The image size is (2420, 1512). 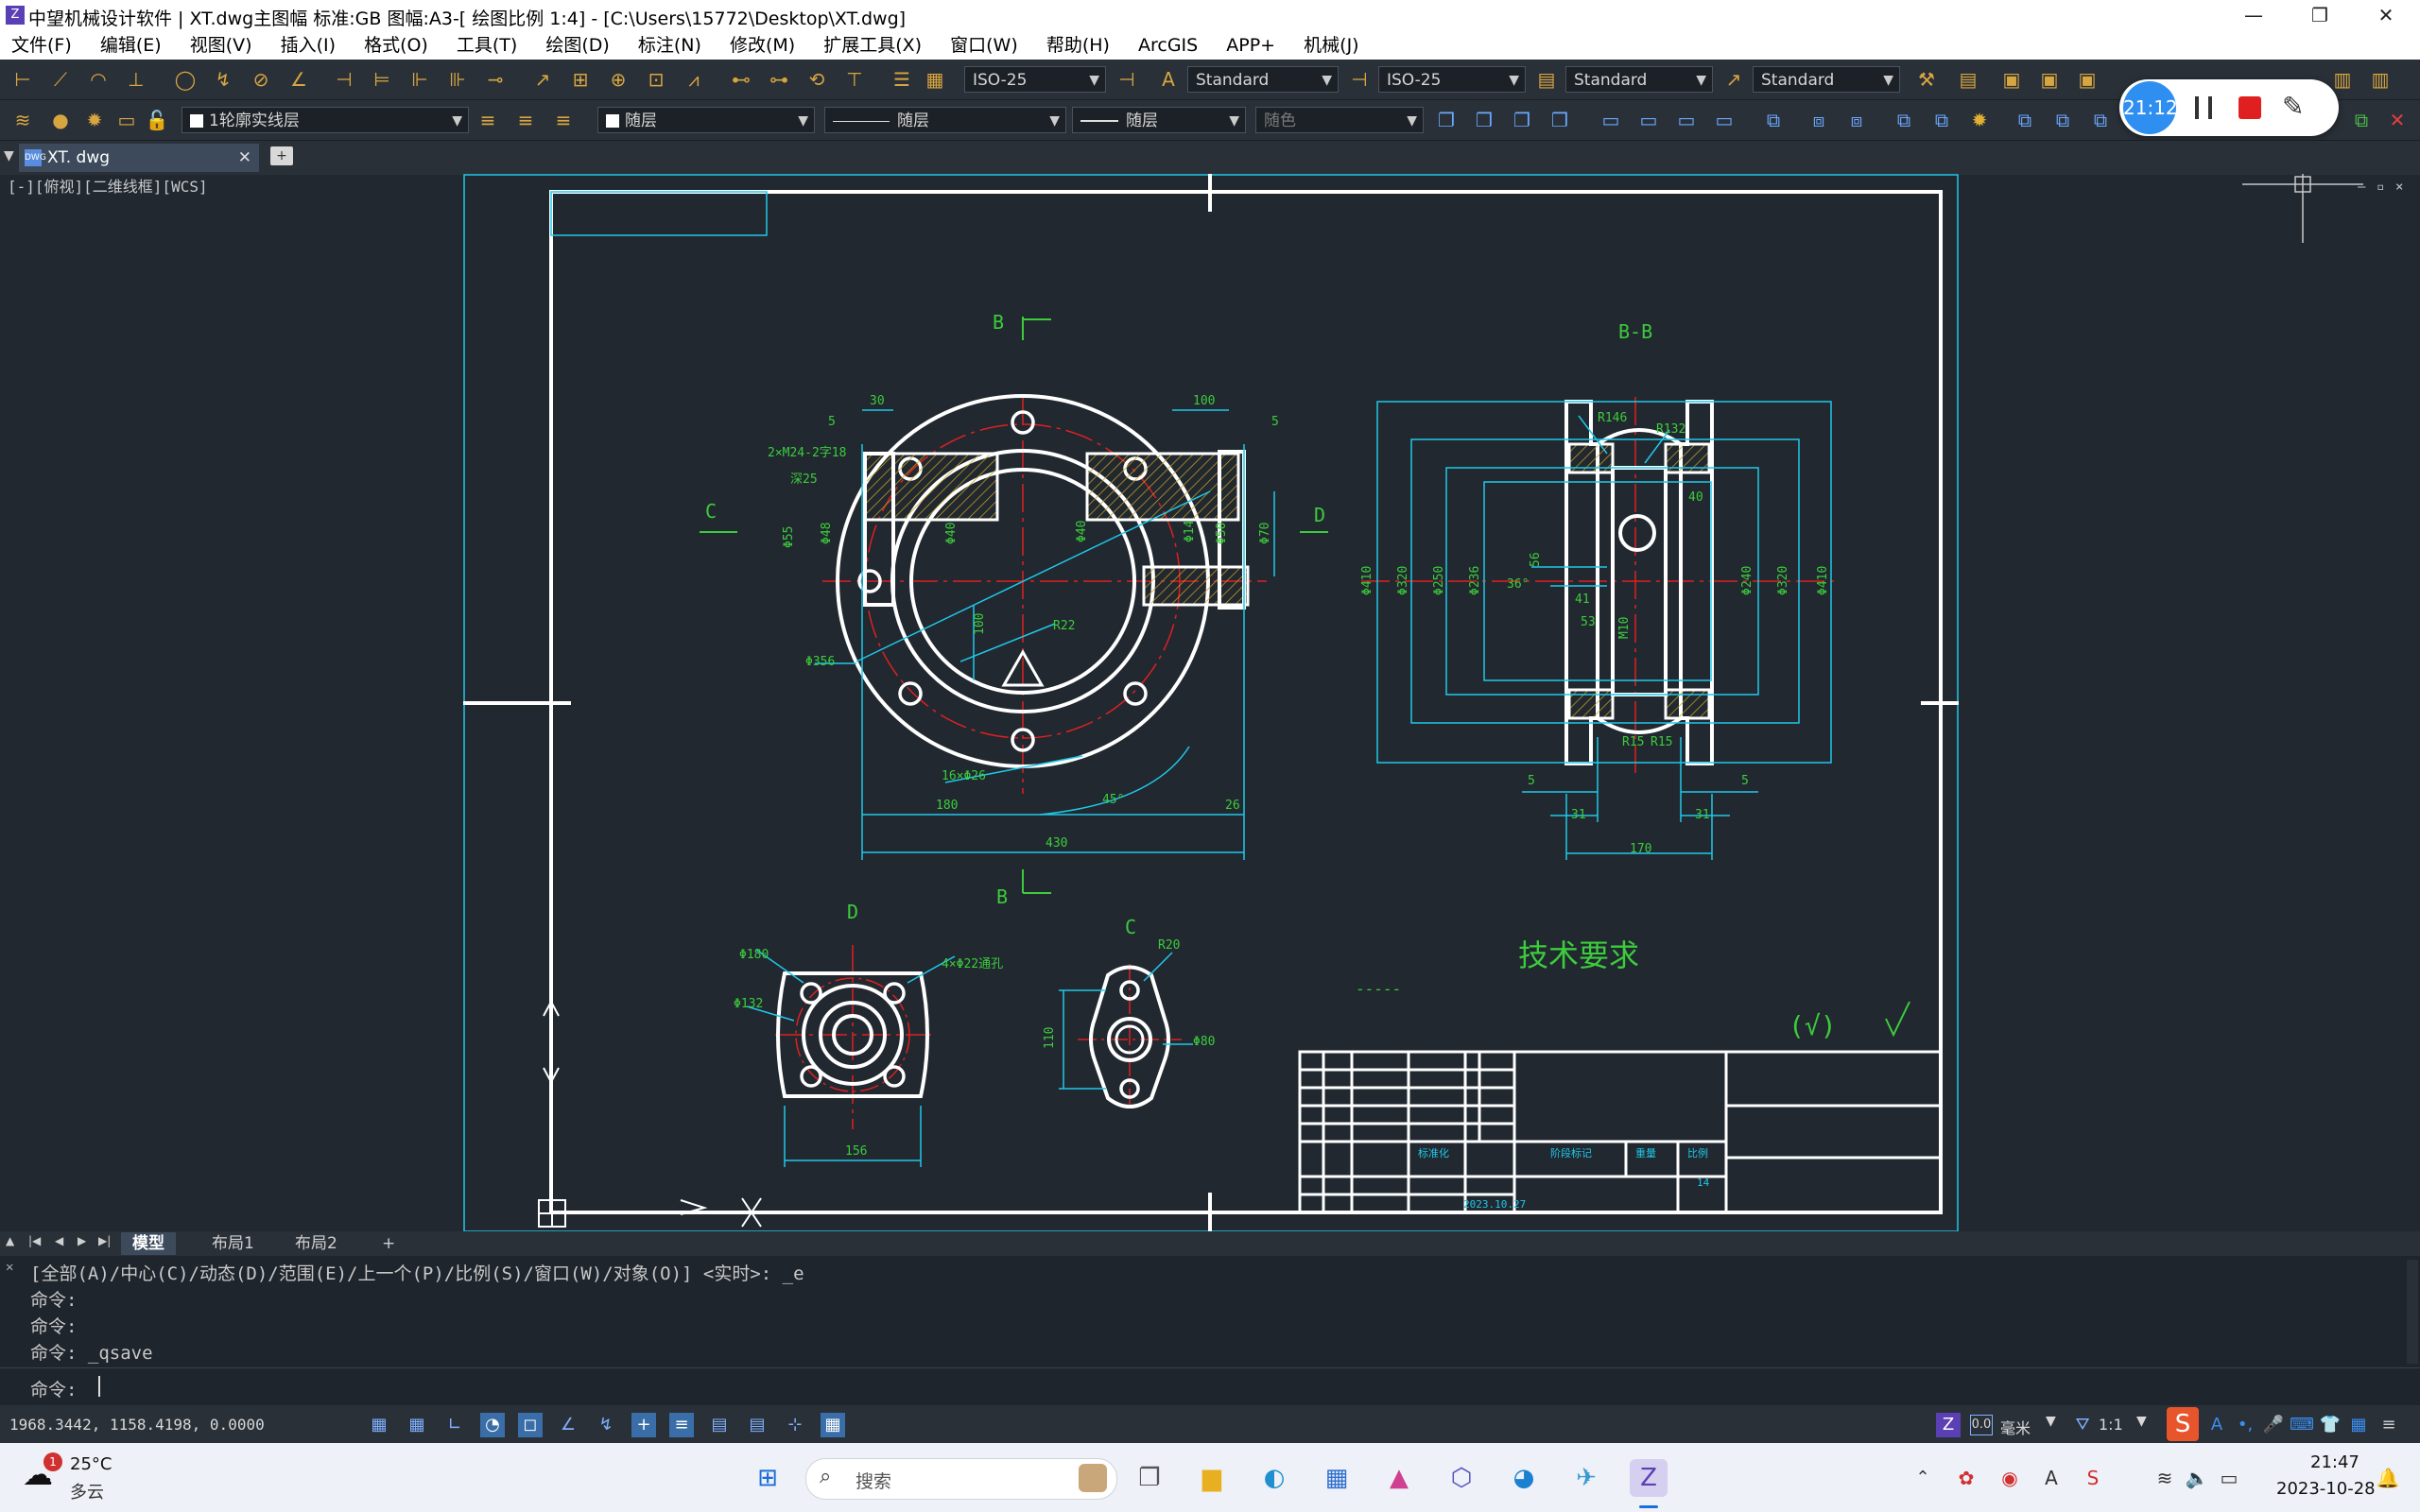 I want to click on annotation-scale-icon: ⛛, so click(x=2082, y=1425).